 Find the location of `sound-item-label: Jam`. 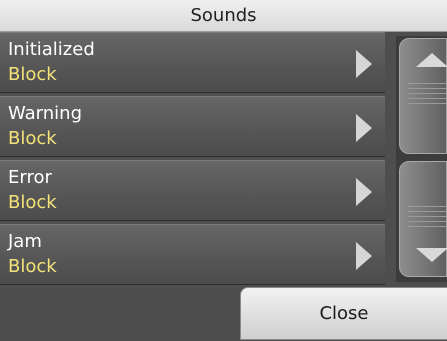

sound-item-label: Jam is located at coordinates (25, 241).